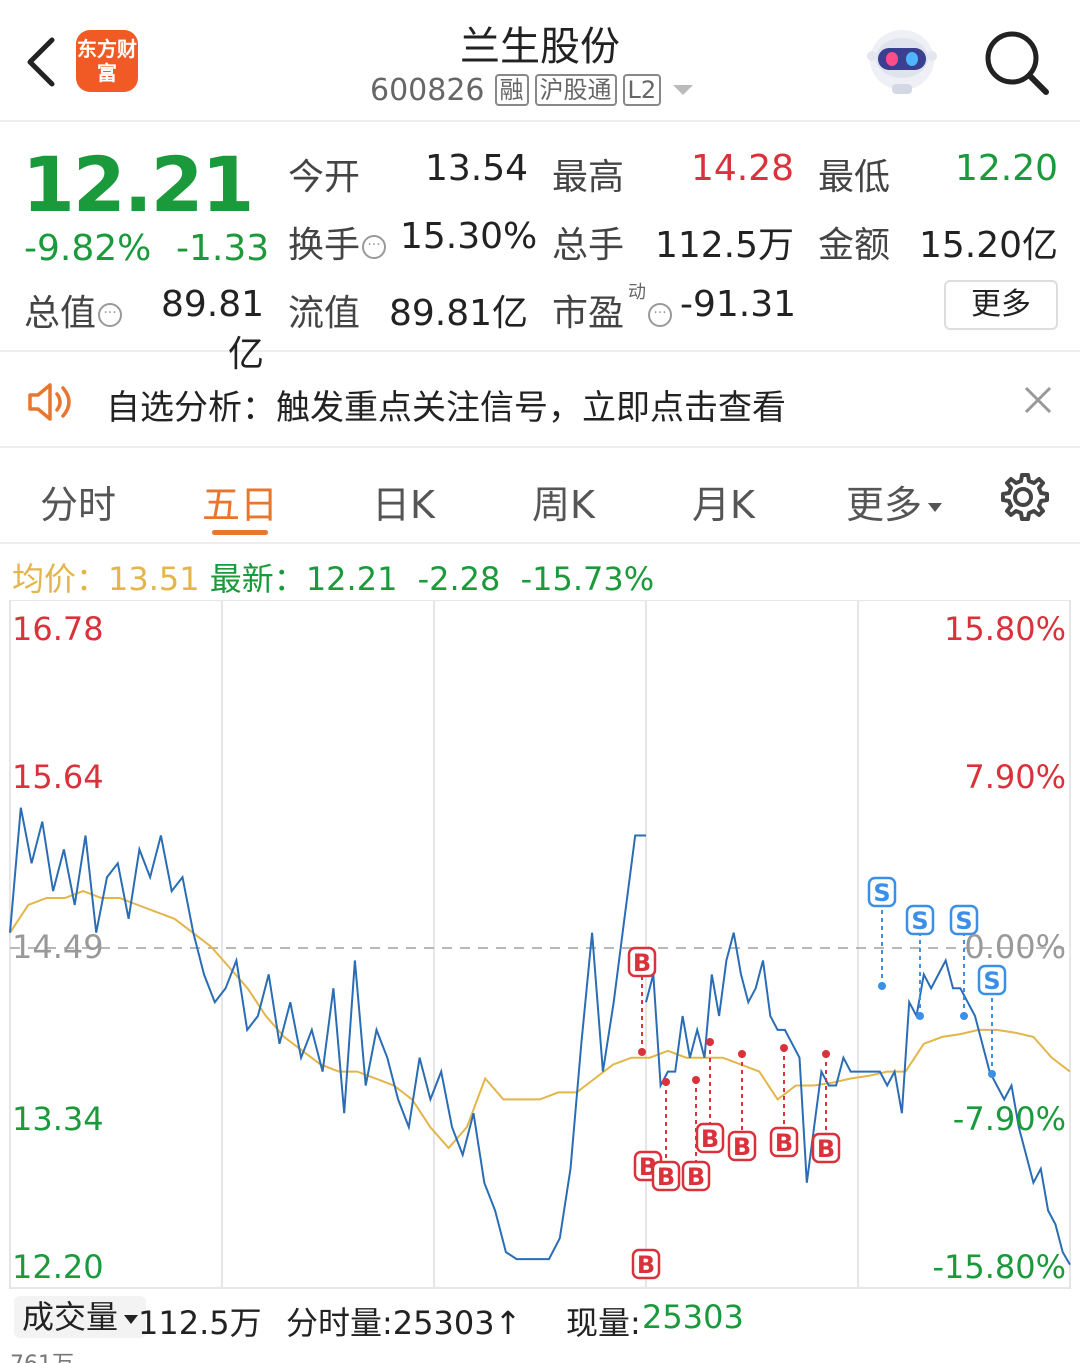 Image resolution: width=1080 pixels, height=1363 pixels. I want to click on amount-value: 15.20亿, so click(988, 245).